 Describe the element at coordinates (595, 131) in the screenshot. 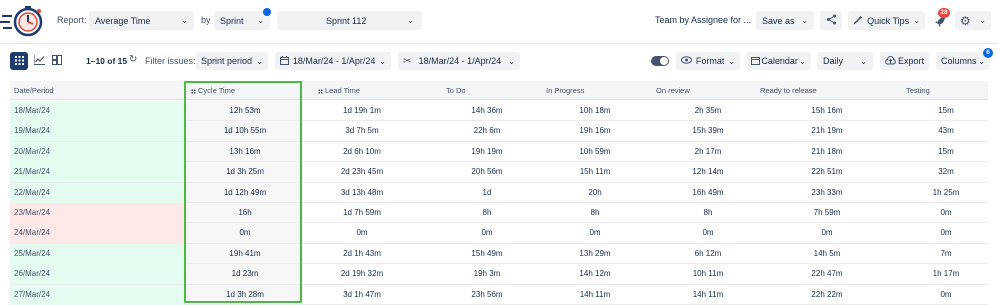

I see `value-cell: 19h 16m` at that location.